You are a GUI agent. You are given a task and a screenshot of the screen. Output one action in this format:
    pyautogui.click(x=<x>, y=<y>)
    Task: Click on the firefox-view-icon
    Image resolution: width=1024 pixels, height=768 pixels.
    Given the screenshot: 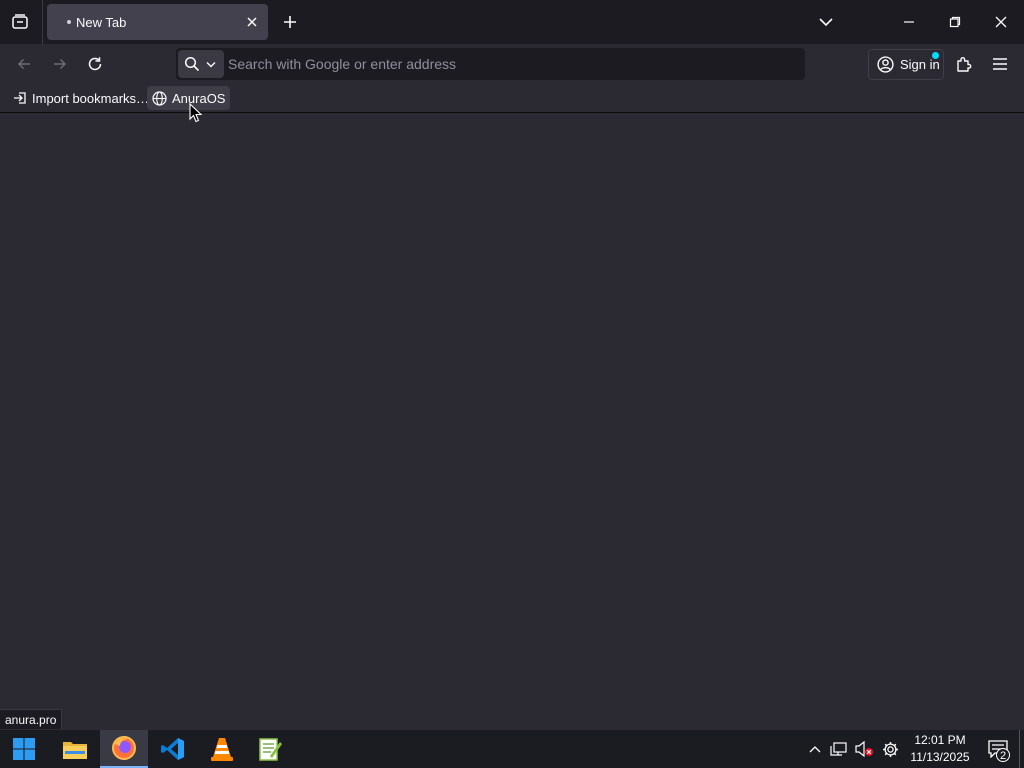 What is the action you would take?
    pyautogui.click(x=20, y=21)
    